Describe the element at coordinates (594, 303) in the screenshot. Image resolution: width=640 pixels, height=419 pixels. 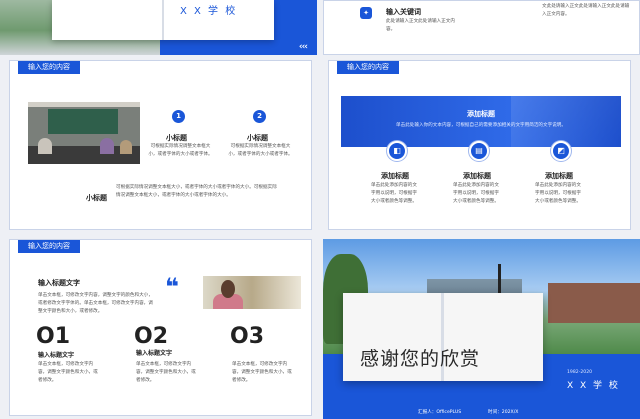
I see `brick-building` at that location.